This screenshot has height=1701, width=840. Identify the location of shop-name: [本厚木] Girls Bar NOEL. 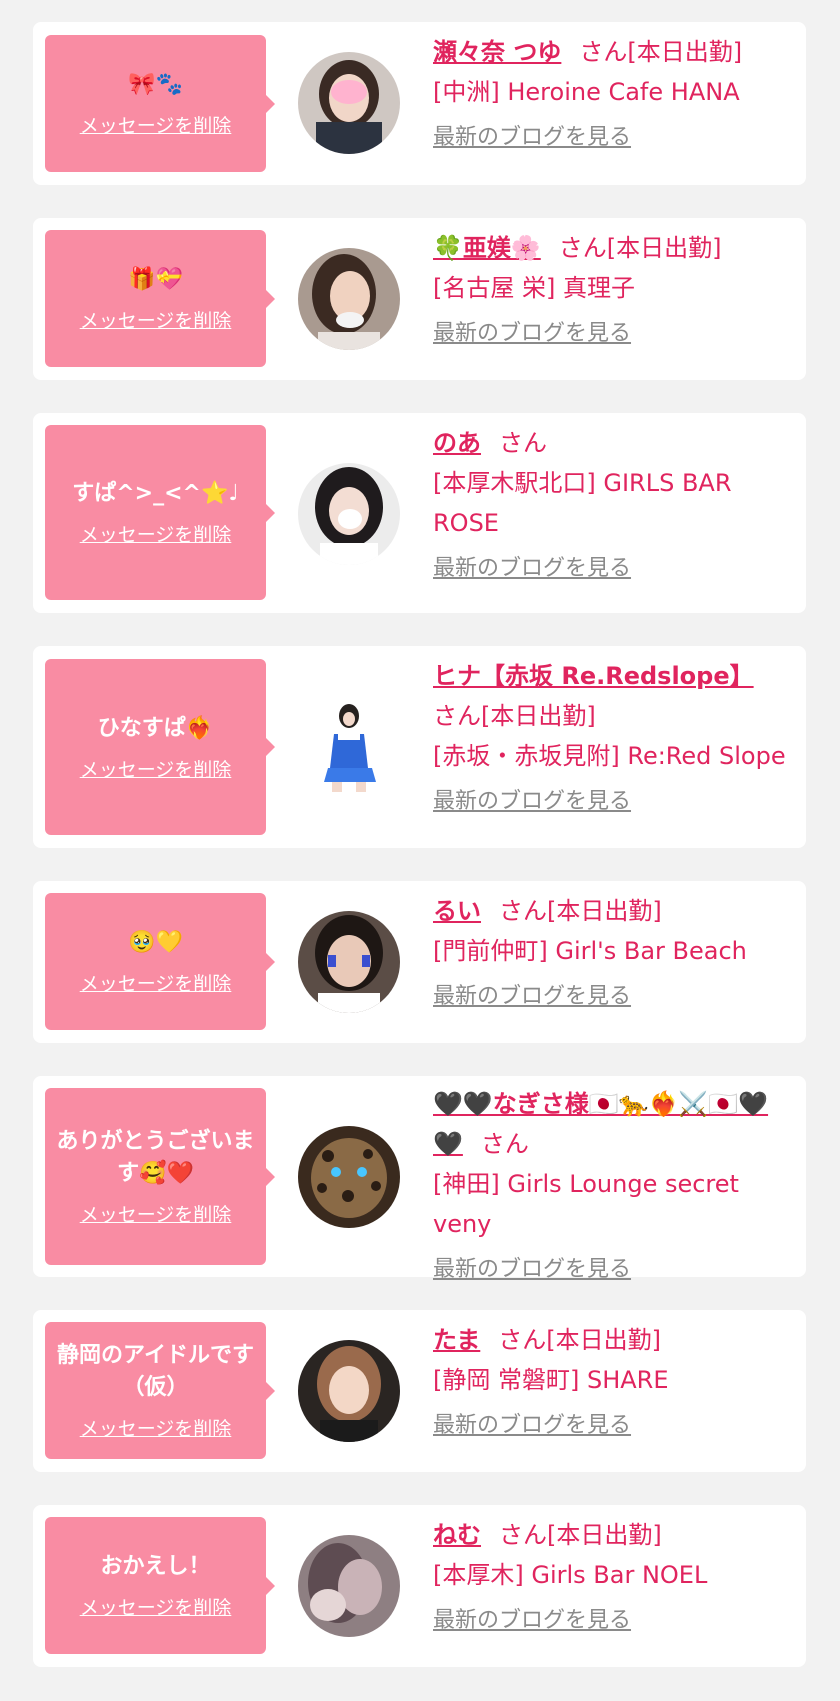
(570, 1575).